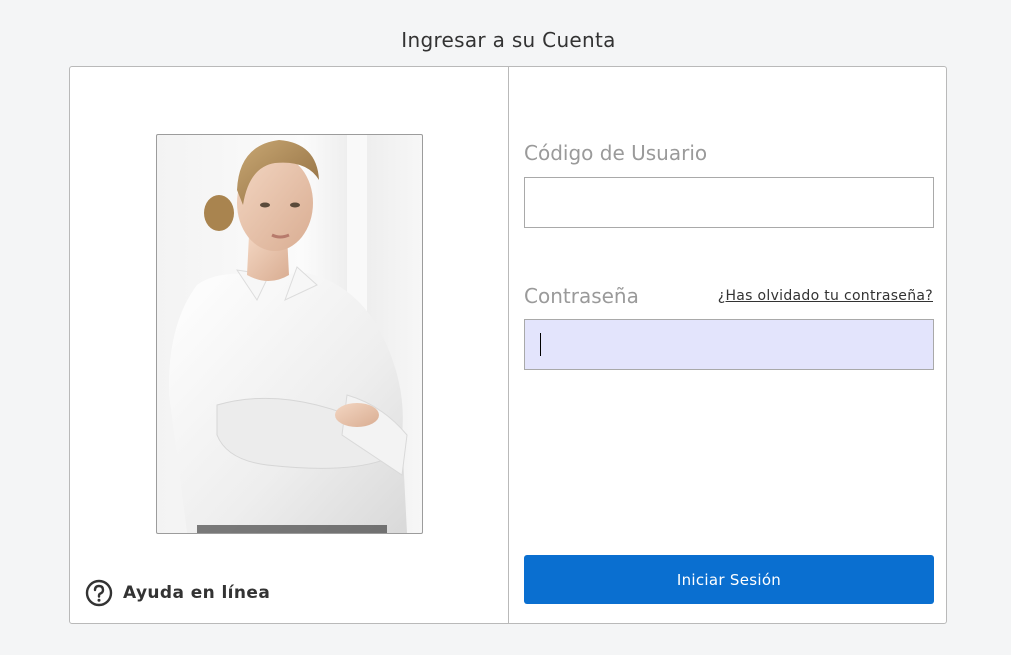 This screenshot has height=655, width=1011. What do you see at coordinates (729, 579) in the screenshot?
I see `login-button: Iniciar Sesión` at bounding box center [729, 579].